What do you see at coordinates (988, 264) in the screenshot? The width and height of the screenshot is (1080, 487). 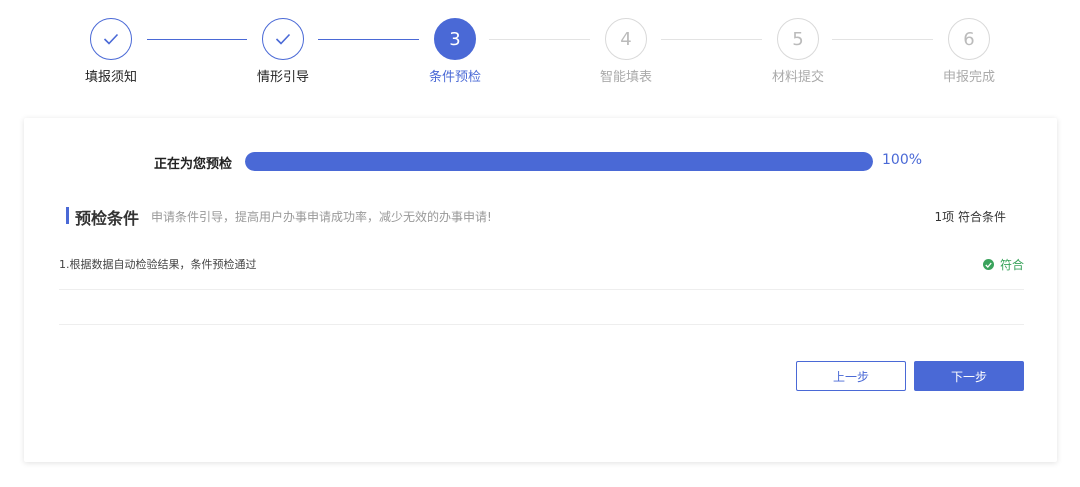 I see `check-circle-icon` at bounding box center [988, 264].